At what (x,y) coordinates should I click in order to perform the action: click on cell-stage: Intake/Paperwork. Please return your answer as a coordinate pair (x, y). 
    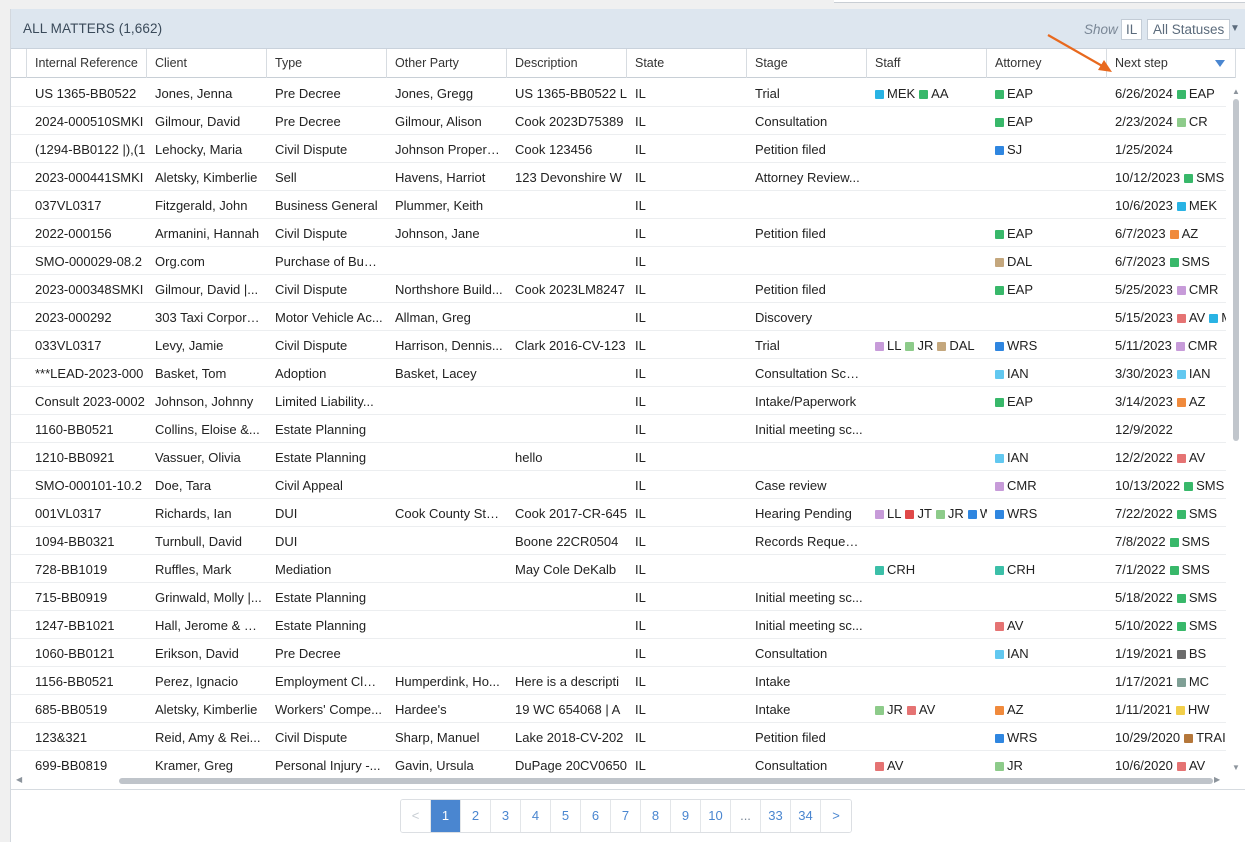
    Looking at the image, I should click on (806, 401).